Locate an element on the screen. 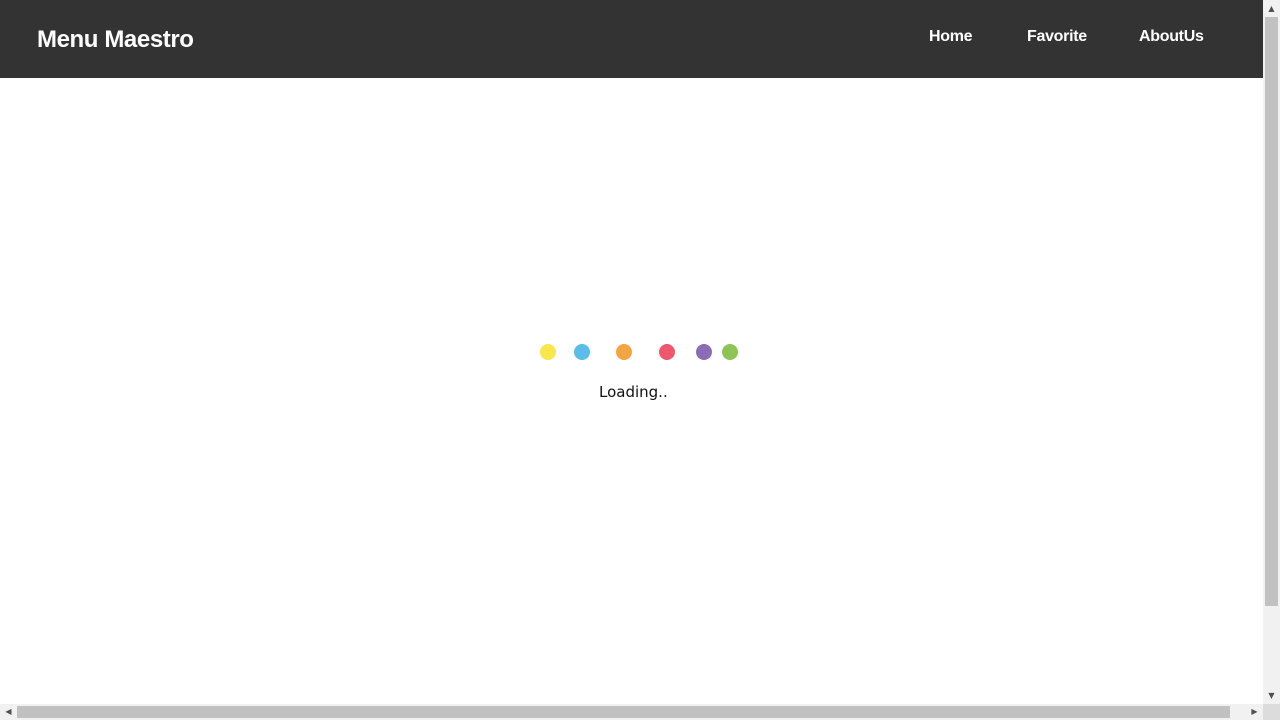 This screenshot has width=1280, height=720. triangle-down-icon: ▼ is located at coordinates (1271, 695).